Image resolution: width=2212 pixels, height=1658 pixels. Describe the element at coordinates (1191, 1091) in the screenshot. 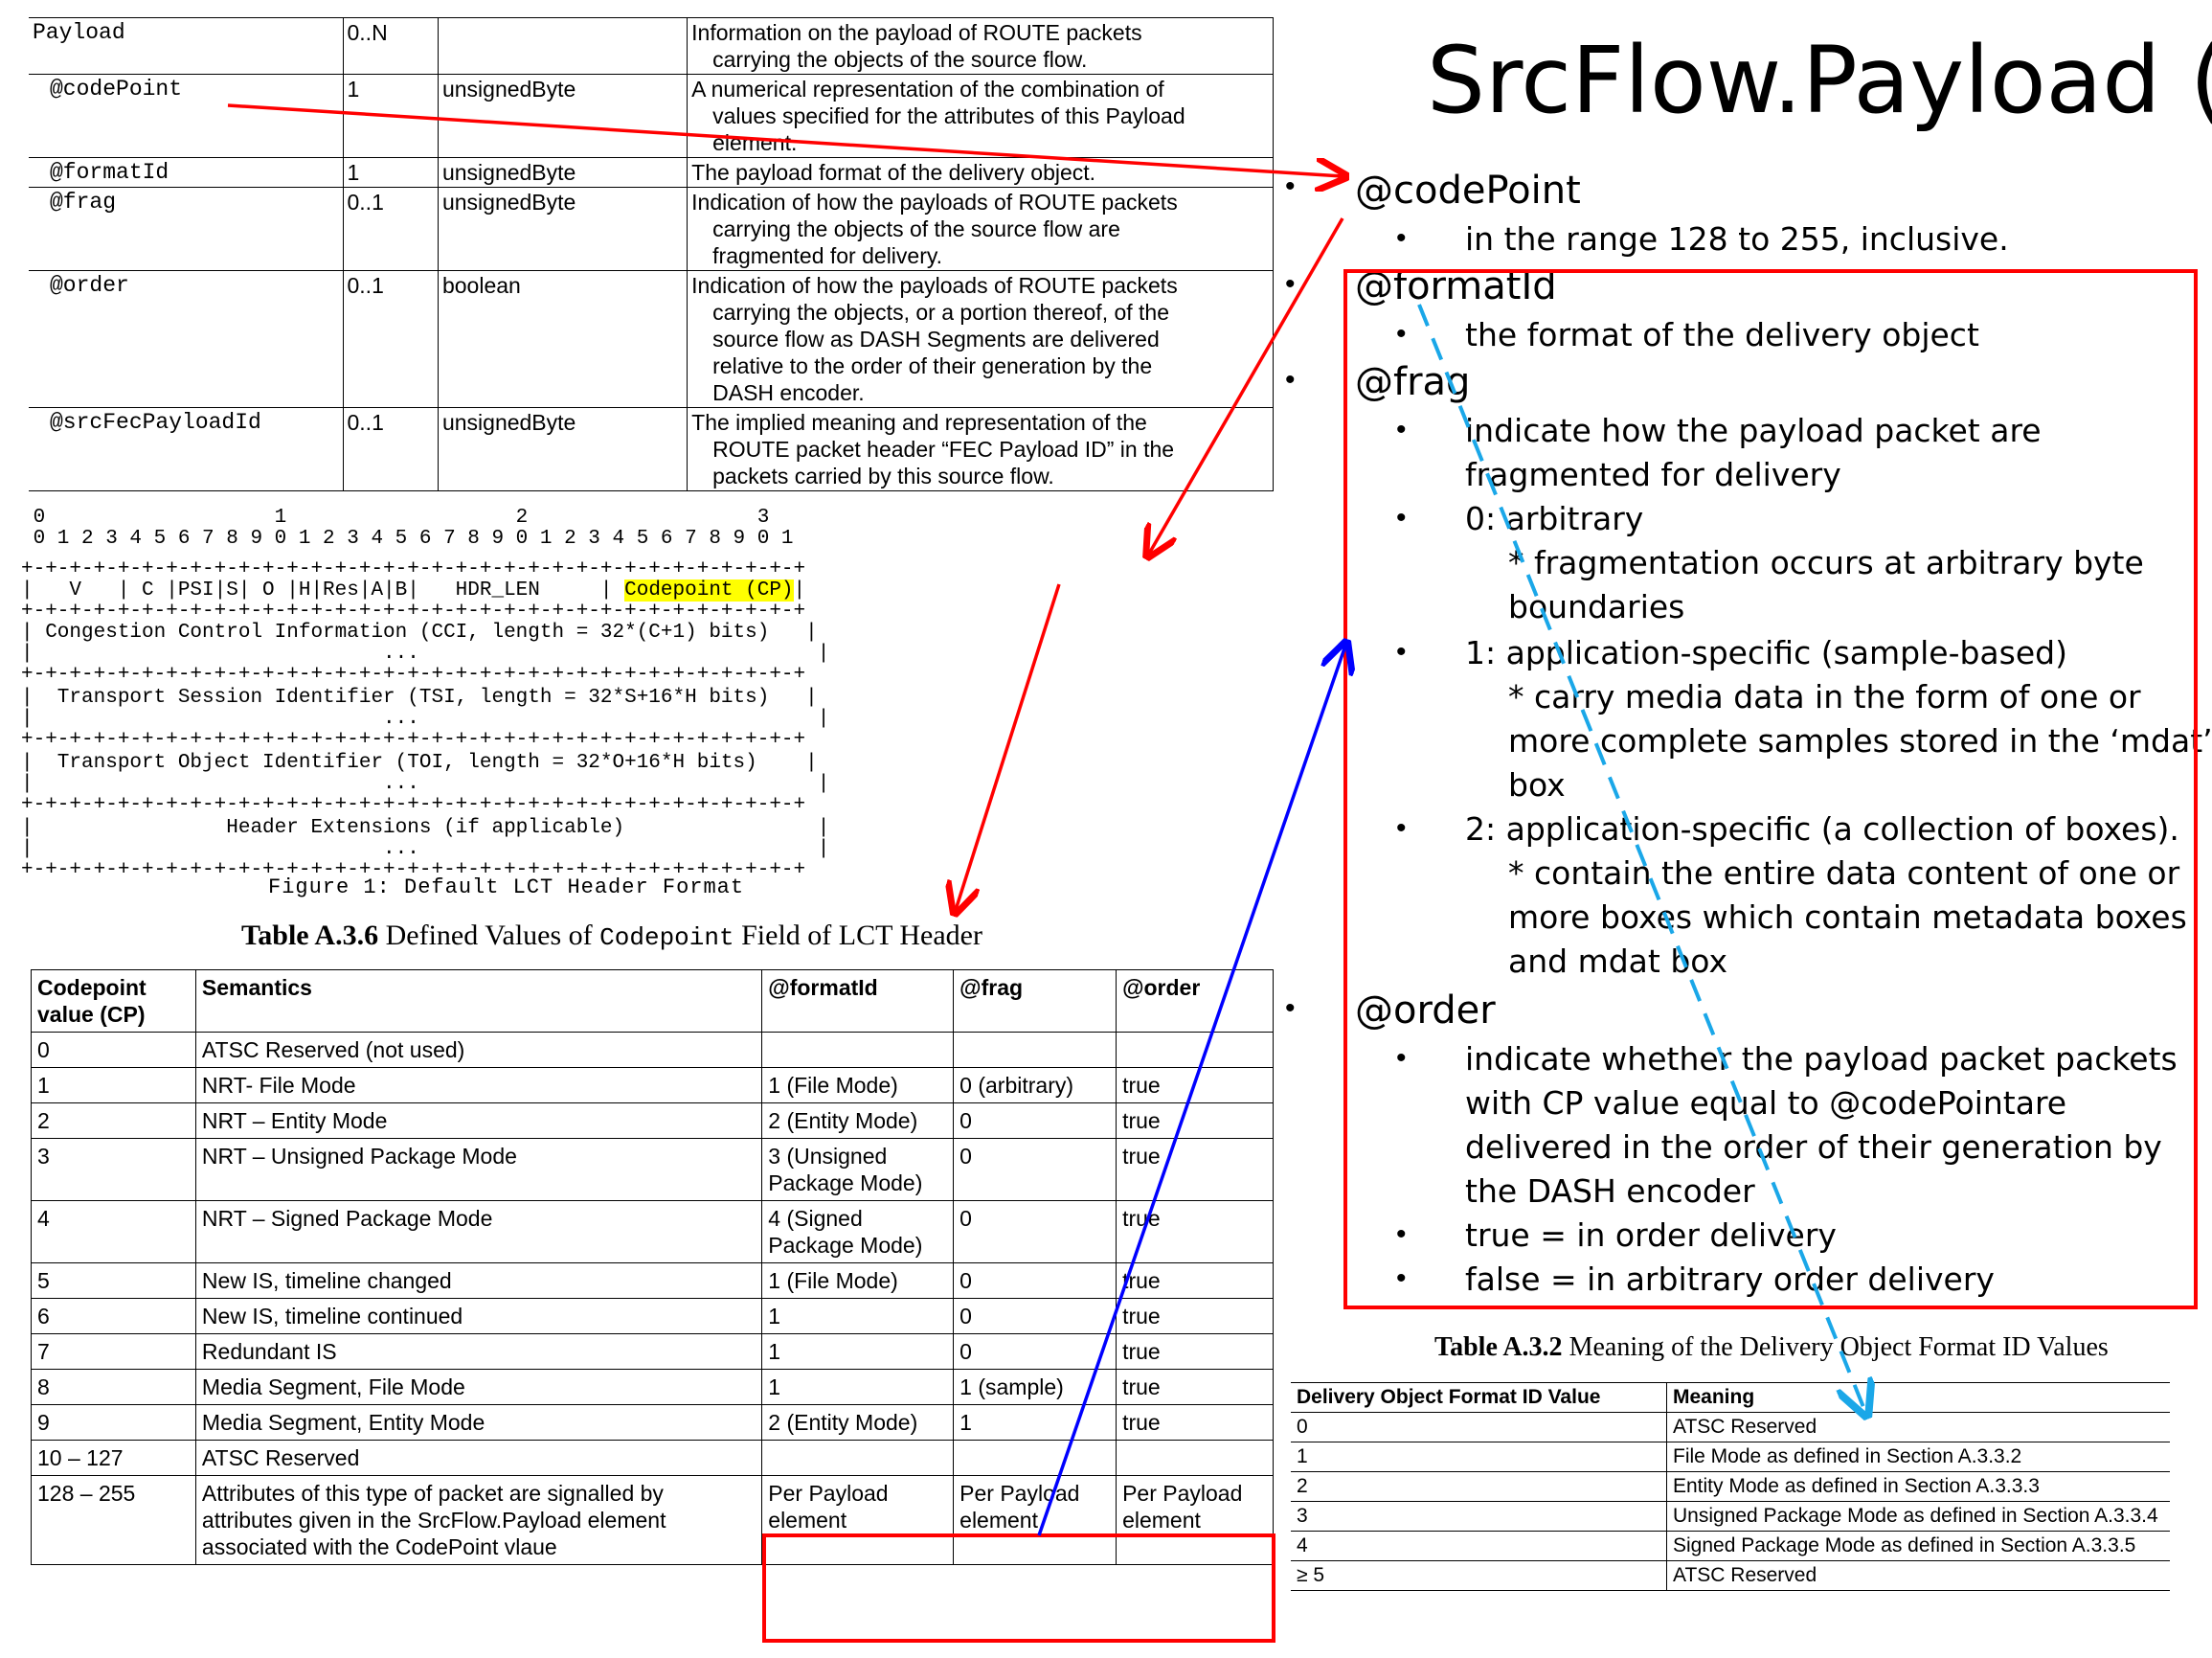

I see `per-payload-arrow` at that location.